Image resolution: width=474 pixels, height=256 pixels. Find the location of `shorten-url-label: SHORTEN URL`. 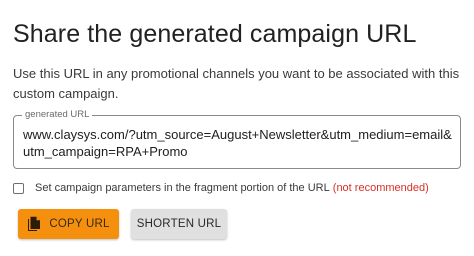

shorten-url-label: SHORTEN URL is located at coordinates (179, 224).